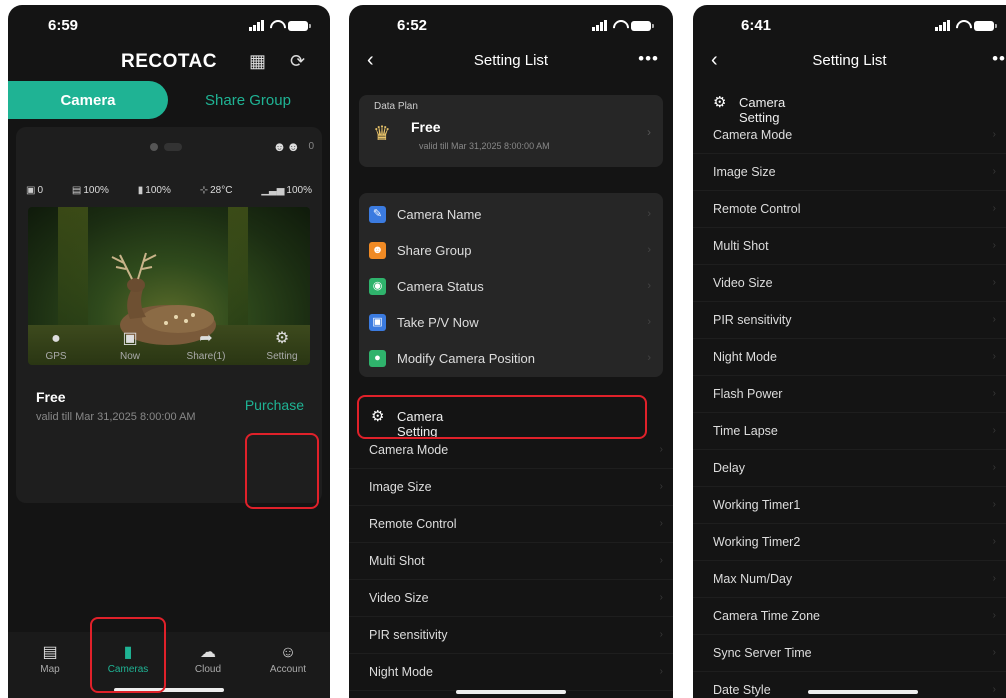 This screenshot has width=1006, height=698. I want to click on nav-cloud: ☁ Cloud, so click(208, 658).